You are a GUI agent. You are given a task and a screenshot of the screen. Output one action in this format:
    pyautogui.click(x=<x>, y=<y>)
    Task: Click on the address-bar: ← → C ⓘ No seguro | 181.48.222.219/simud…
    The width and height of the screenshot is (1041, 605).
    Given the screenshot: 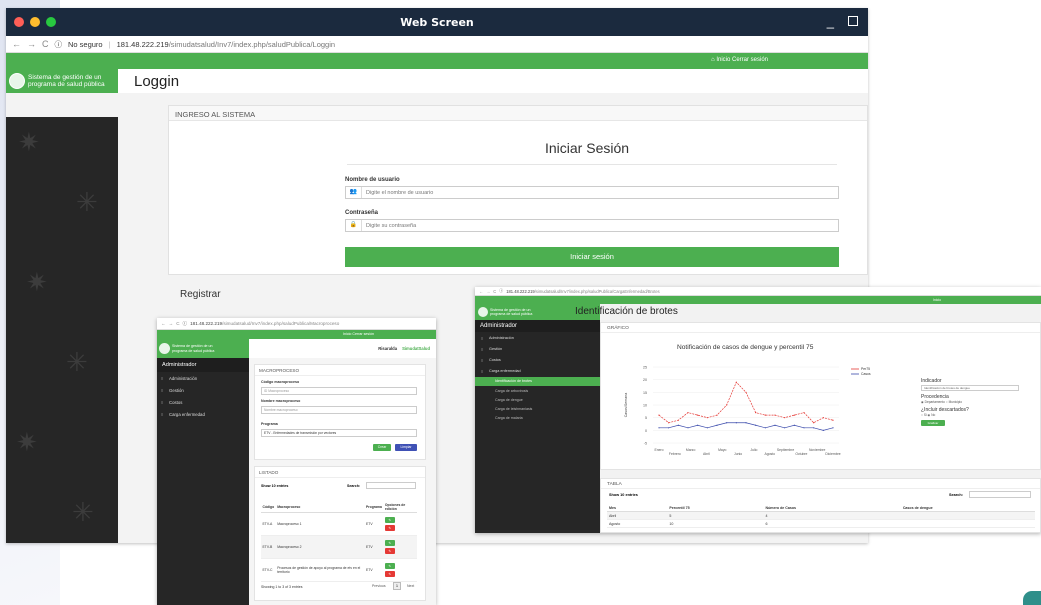 What is the action you would take?
    pyautogui.click(x=437, y=44)
    